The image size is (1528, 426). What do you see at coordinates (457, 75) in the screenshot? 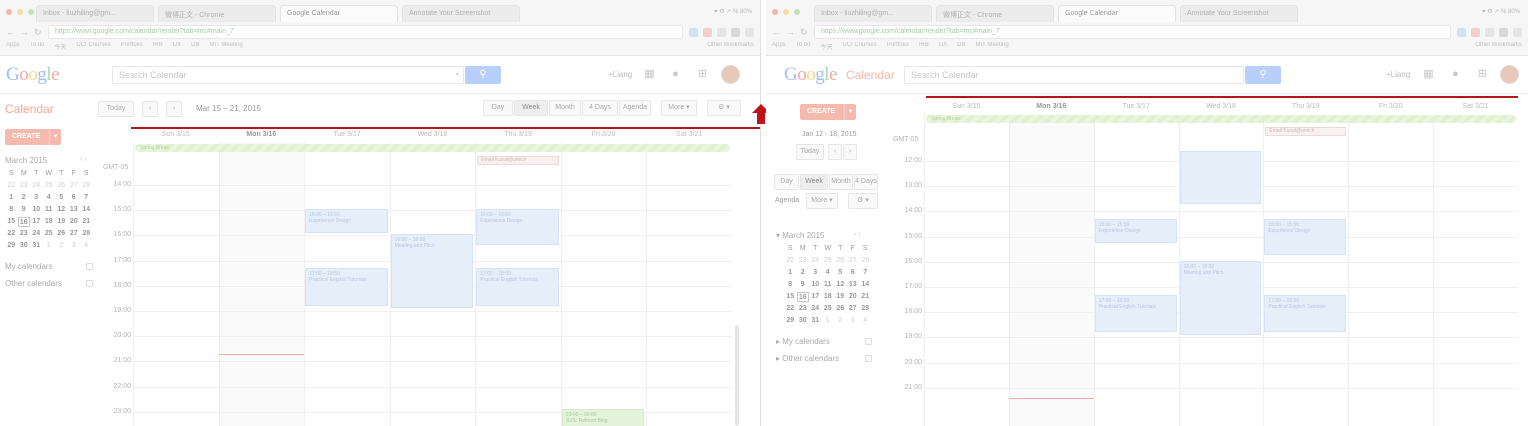
I see `search-options-icon: ▼` at bounding box center [457, 75].